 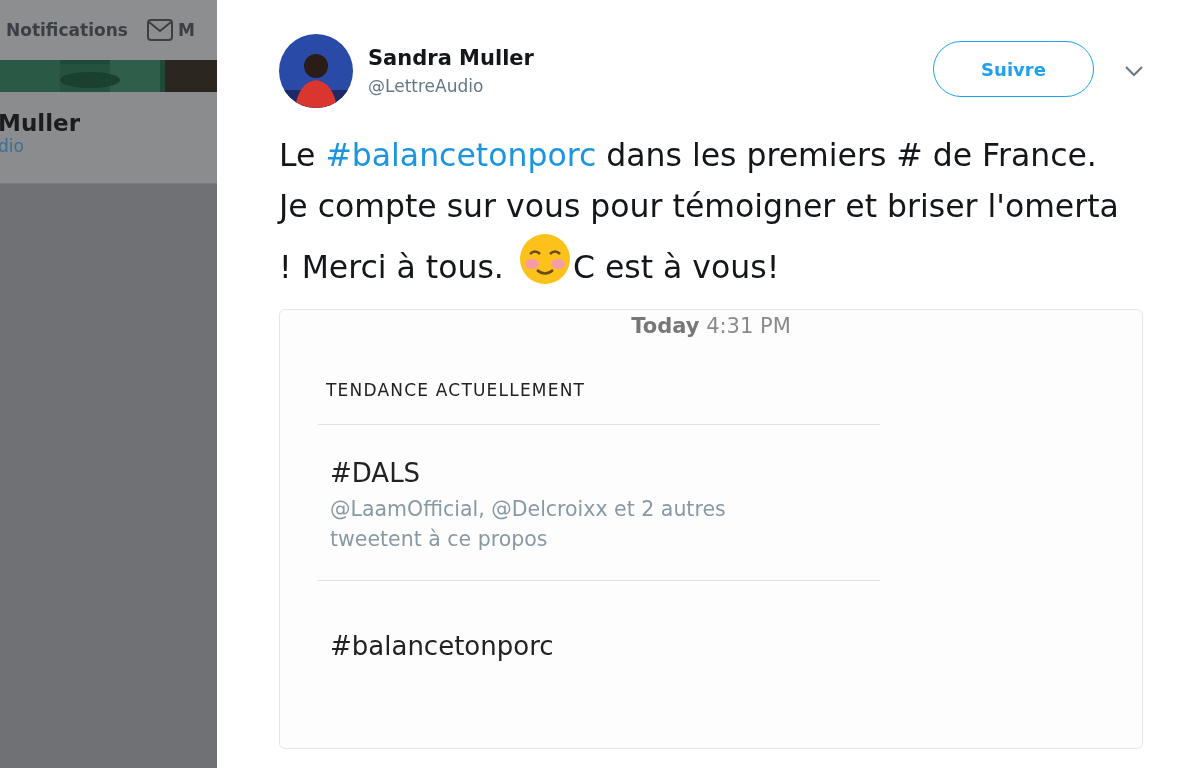 I want to click on trend-detail: @LaamOfficial, @Delcroixx et 2 autres tweetent à ce propos, so click(x=528, y=524).